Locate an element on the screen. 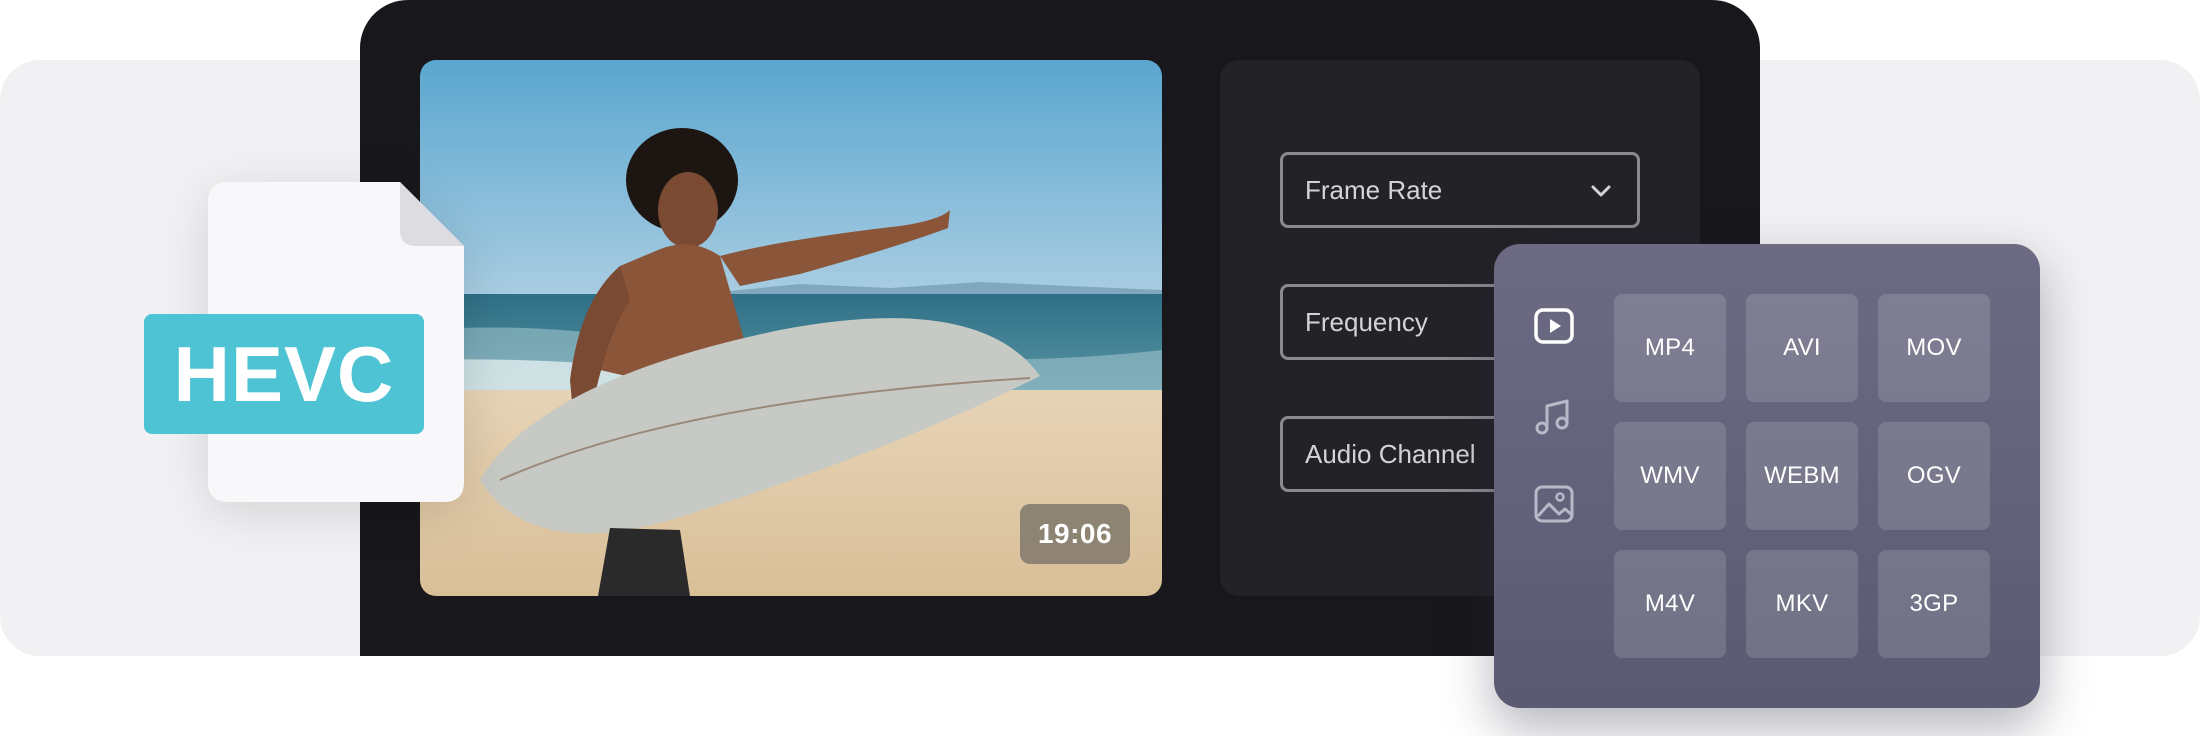  format-webm-button: WEBM is located at coordinates (1802, 476).